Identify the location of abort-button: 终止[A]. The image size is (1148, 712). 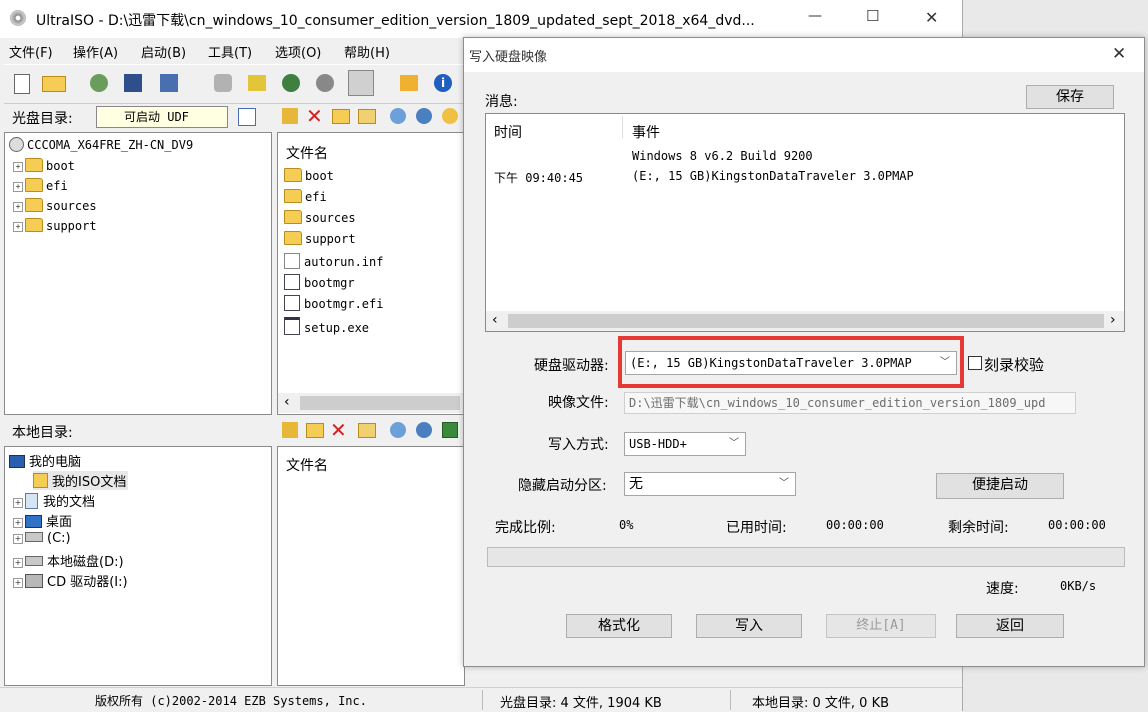
(881, 626).